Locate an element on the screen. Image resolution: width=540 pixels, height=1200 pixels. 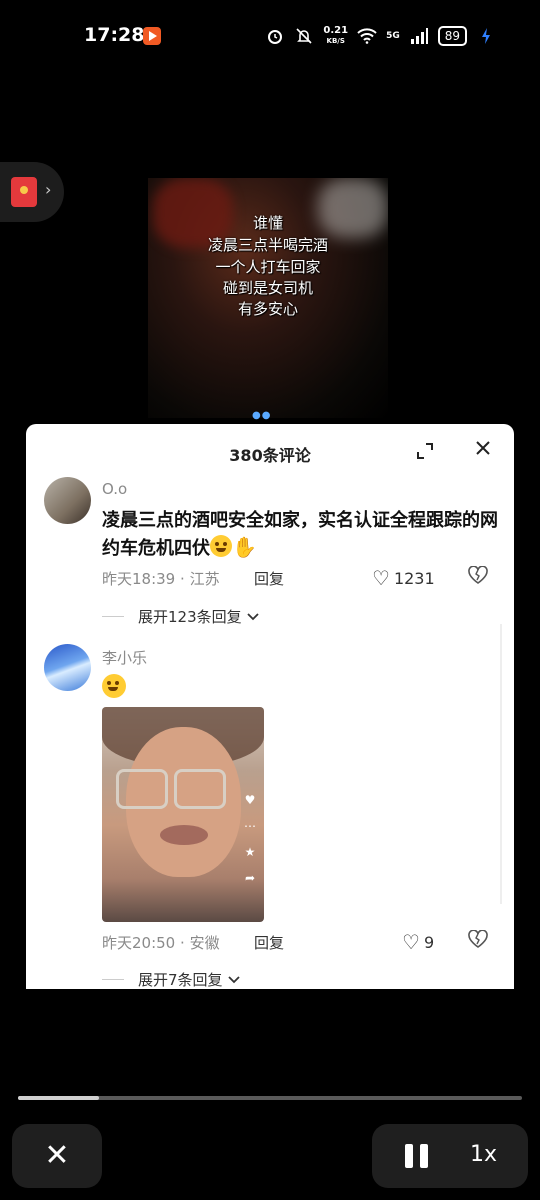
video-caption-line: 一个人打车回家 is located at coordinates (268, 267).